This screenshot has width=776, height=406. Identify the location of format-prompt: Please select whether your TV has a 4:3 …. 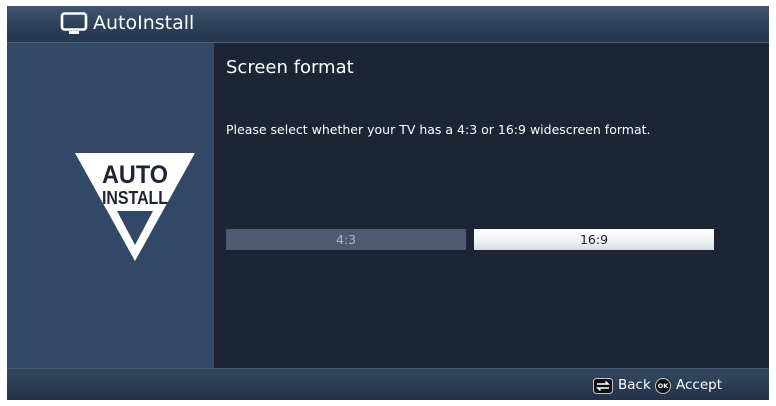
(438, 129).